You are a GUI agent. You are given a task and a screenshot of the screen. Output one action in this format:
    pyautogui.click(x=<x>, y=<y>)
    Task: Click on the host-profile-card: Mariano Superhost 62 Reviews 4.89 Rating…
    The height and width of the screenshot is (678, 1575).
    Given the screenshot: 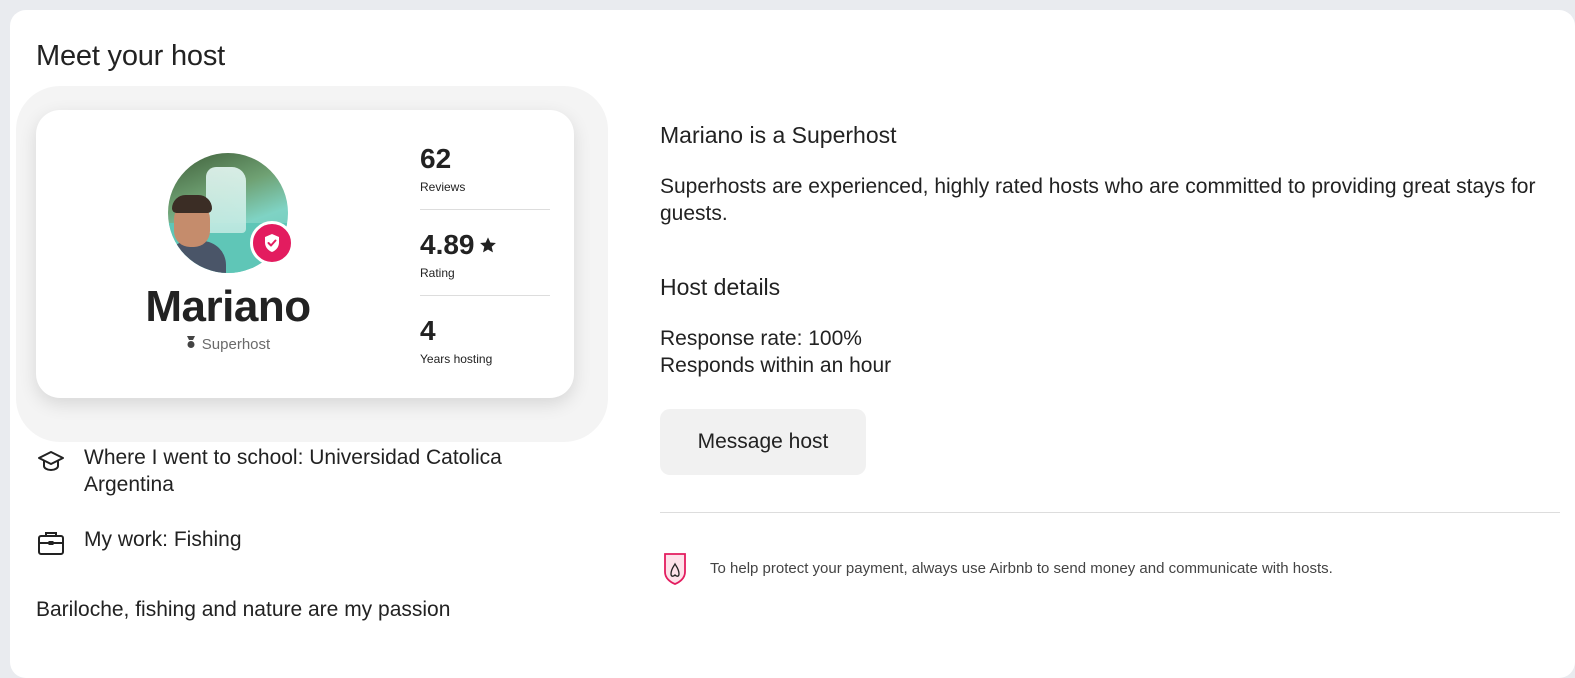 What is the action you would take?
    pyautogui.click(x=305, y=254)
    